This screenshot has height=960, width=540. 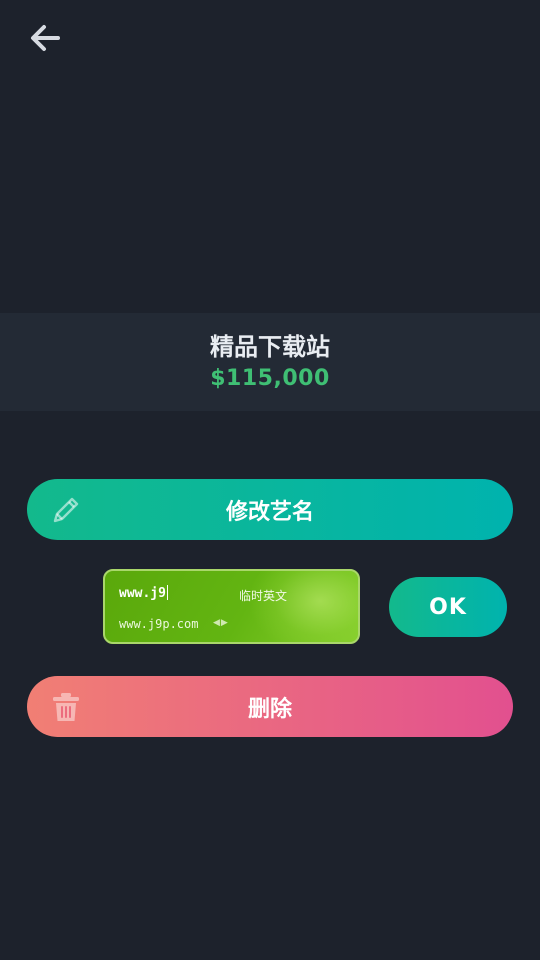 I want to click on rename-button: 修改艺名, so click(x=270, y=509).